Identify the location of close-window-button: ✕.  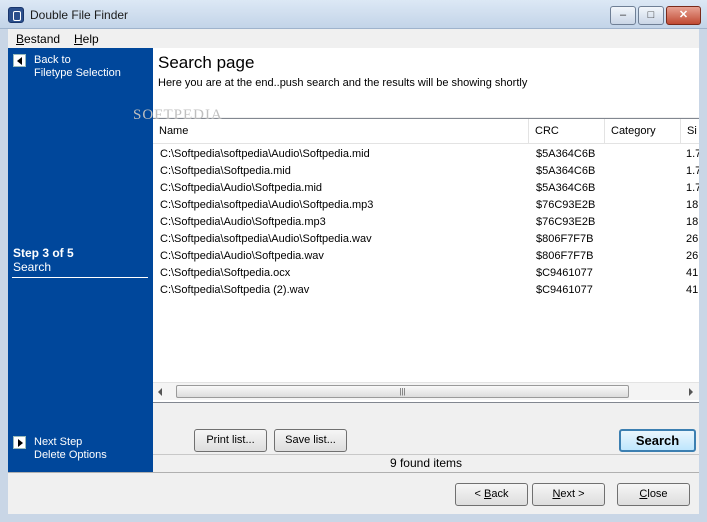
(683, 15).